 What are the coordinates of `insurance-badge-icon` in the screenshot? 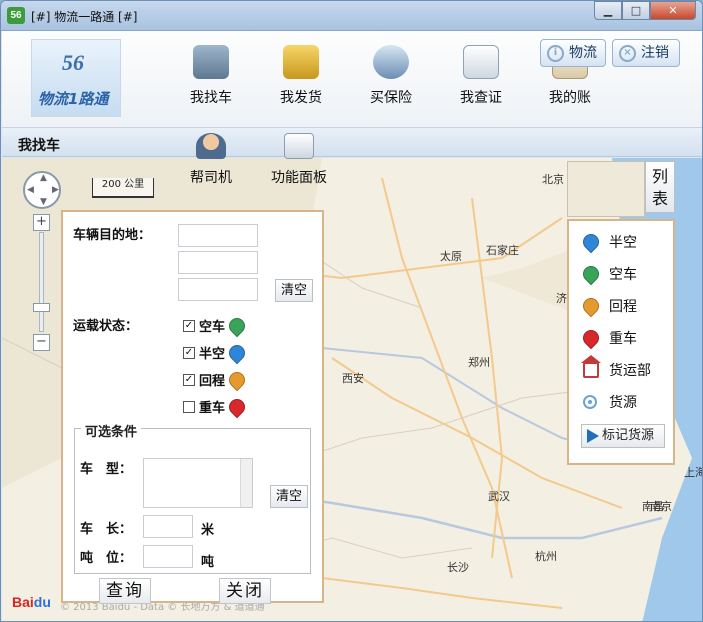 It's located at (391, 62).